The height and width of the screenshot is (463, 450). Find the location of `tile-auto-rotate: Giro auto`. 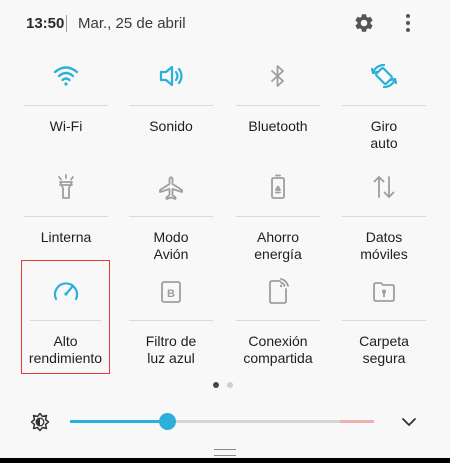

tile-auto-rotate: Giro auto is located at coordinates (384, 102).